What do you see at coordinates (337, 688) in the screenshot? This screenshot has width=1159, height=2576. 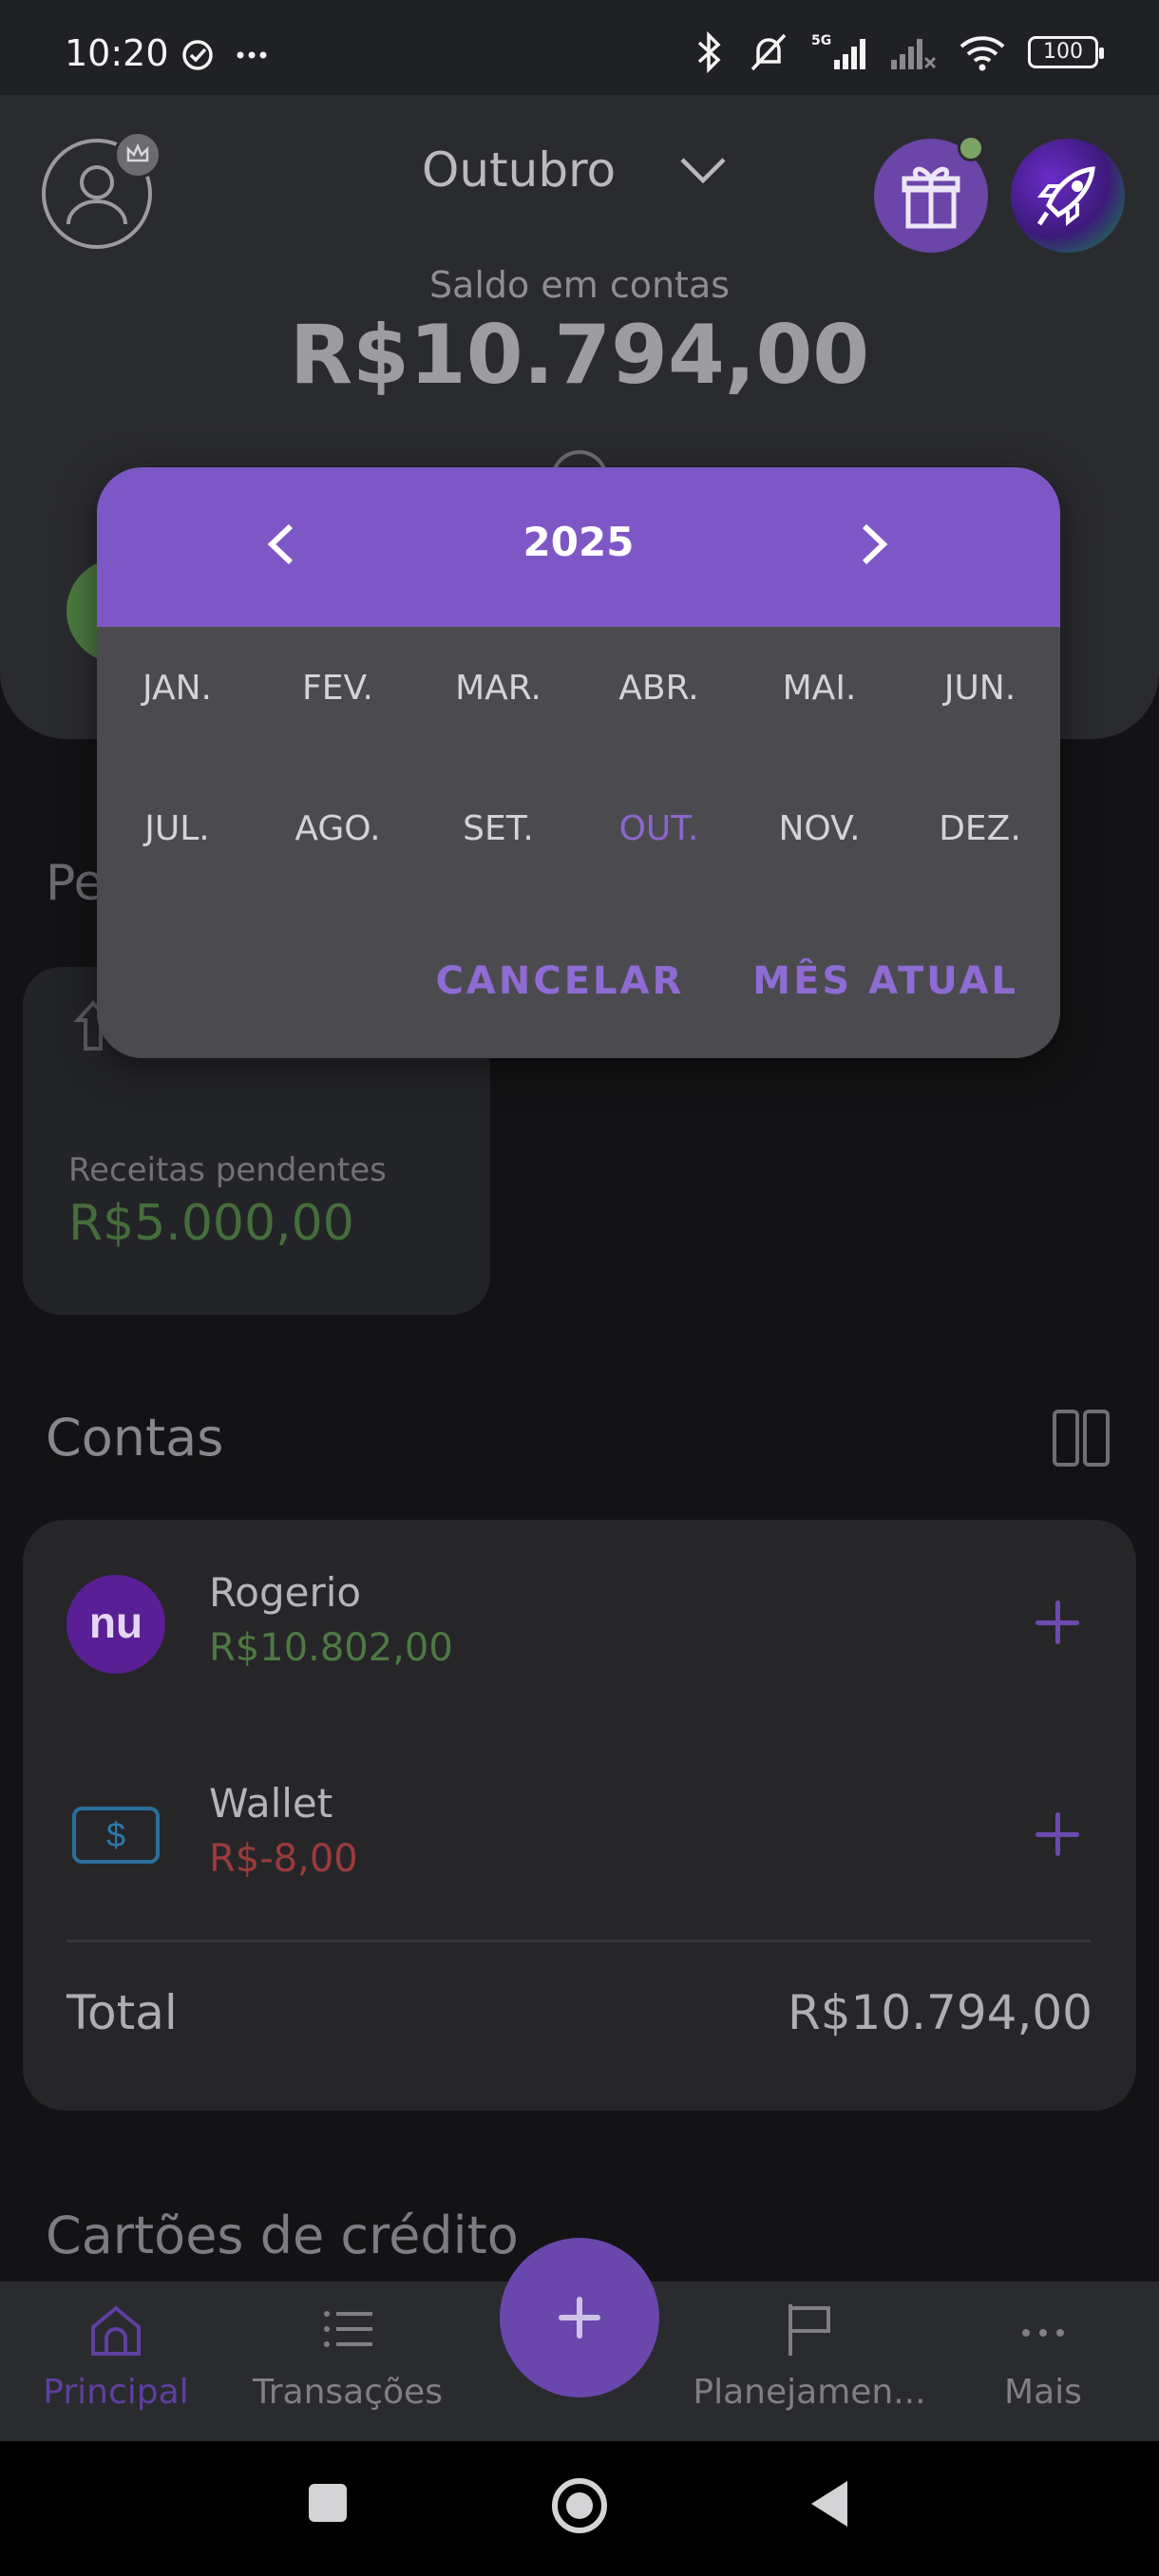 I see `month-option: FEV.` at bounding box center [337, 688].